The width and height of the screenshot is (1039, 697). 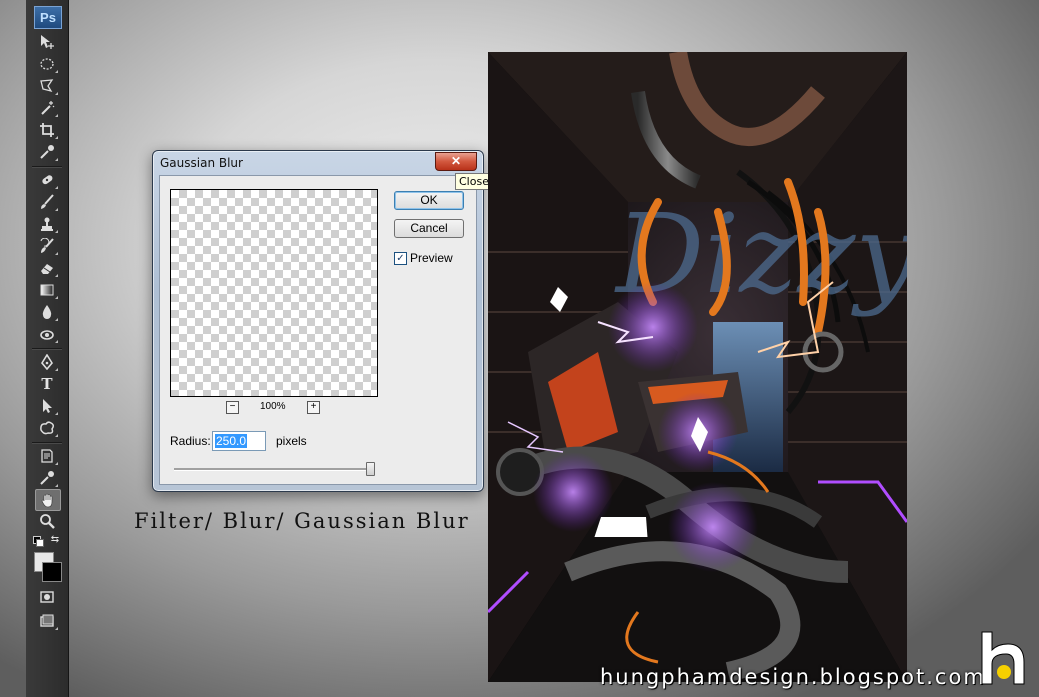 I want to click on notes-tool-icon, so click(x=47, y=456).